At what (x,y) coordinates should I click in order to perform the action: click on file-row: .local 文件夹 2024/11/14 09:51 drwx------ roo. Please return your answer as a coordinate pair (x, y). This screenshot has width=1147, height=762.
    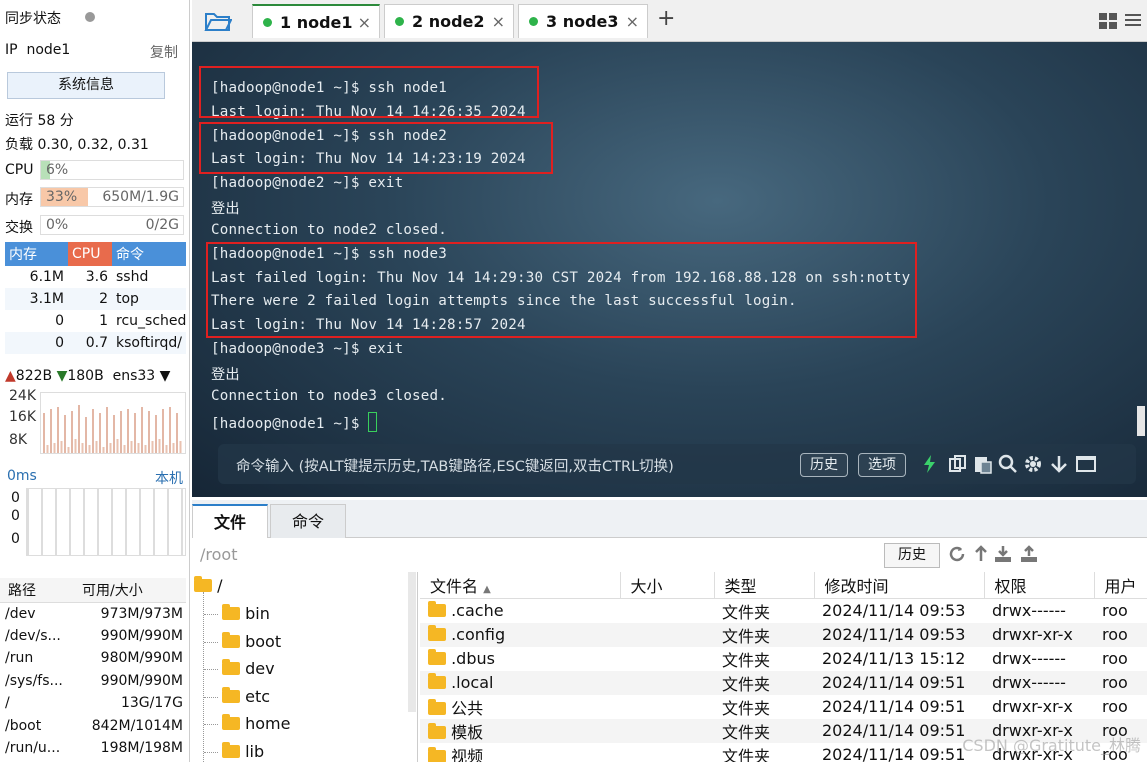
    Looking at the image, I should click on (783, 682).